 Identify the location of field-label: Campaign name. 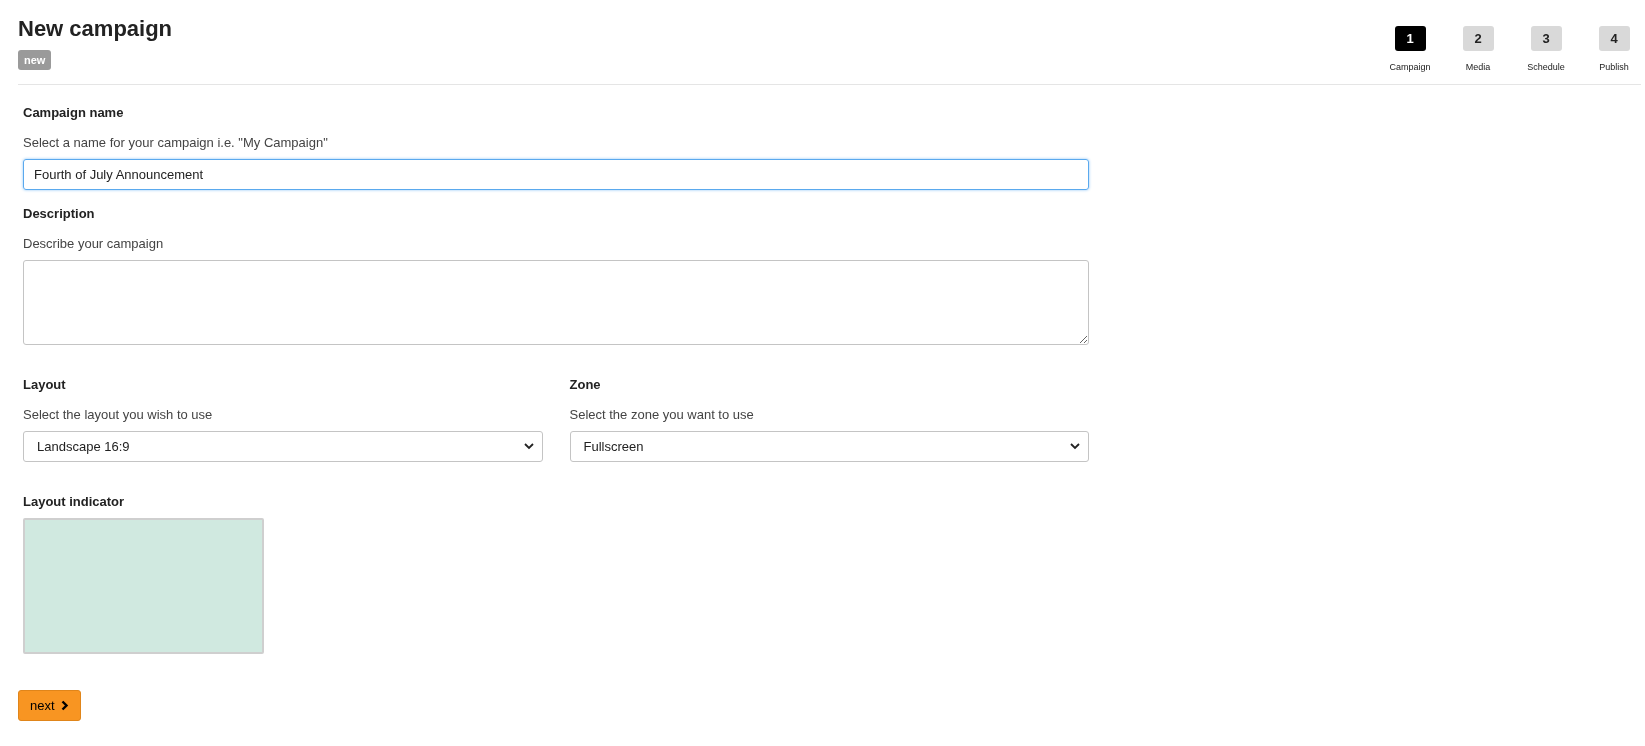
(74, 112).